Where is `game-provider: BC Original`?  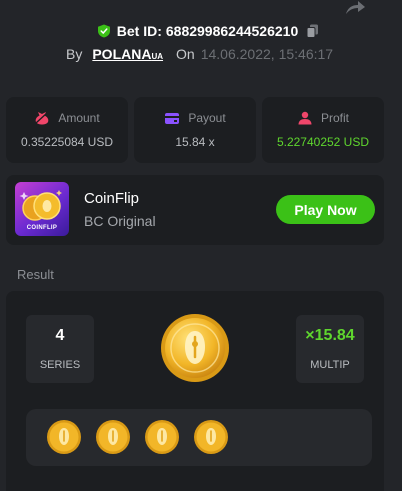 game-provider: BC Original is located at coordinates (120, 221).